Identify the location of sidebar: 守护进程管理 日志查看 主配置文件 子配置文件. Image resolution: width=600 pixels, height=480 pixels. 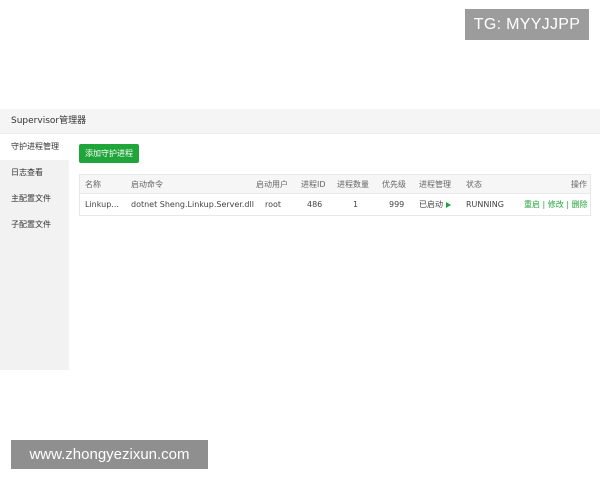
(34, 252).